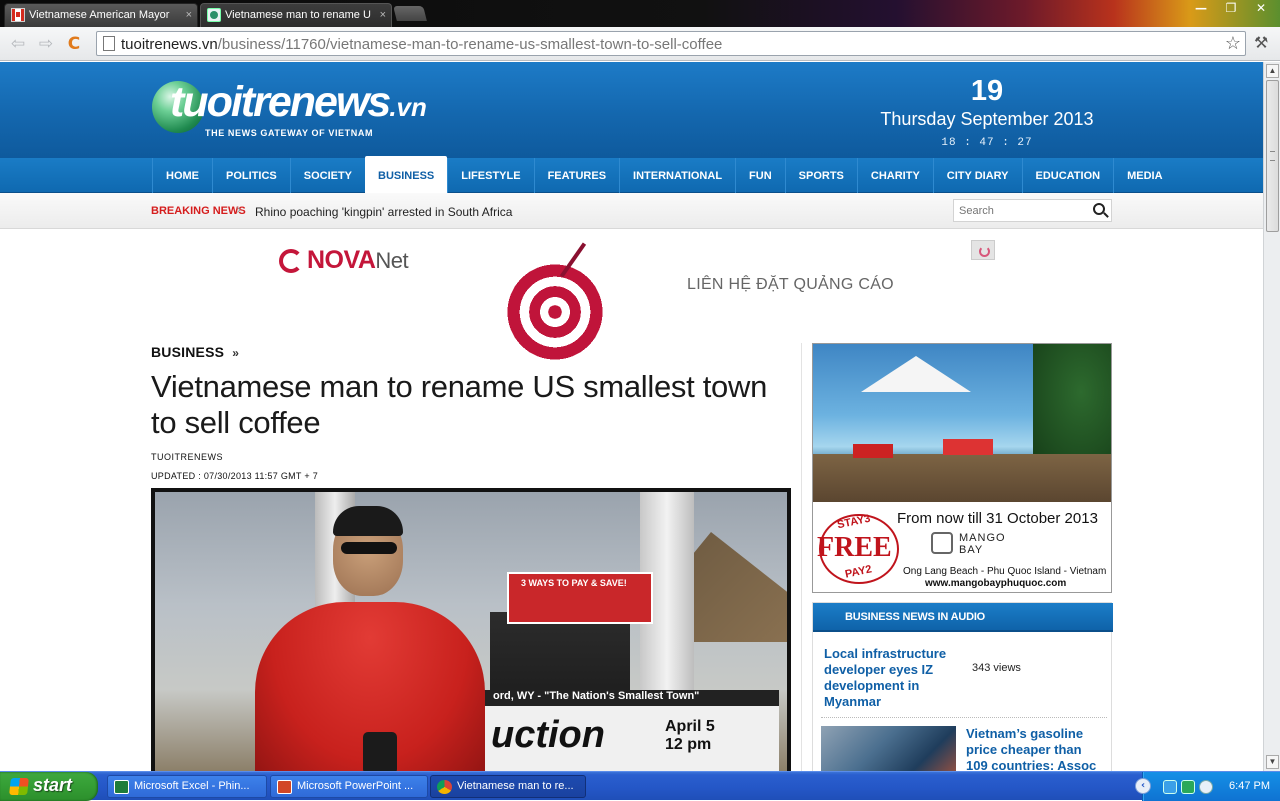 The width and height of the screenshot is (1280, 801). I want to click on maximize-button: ❐, so click(1231, 8).